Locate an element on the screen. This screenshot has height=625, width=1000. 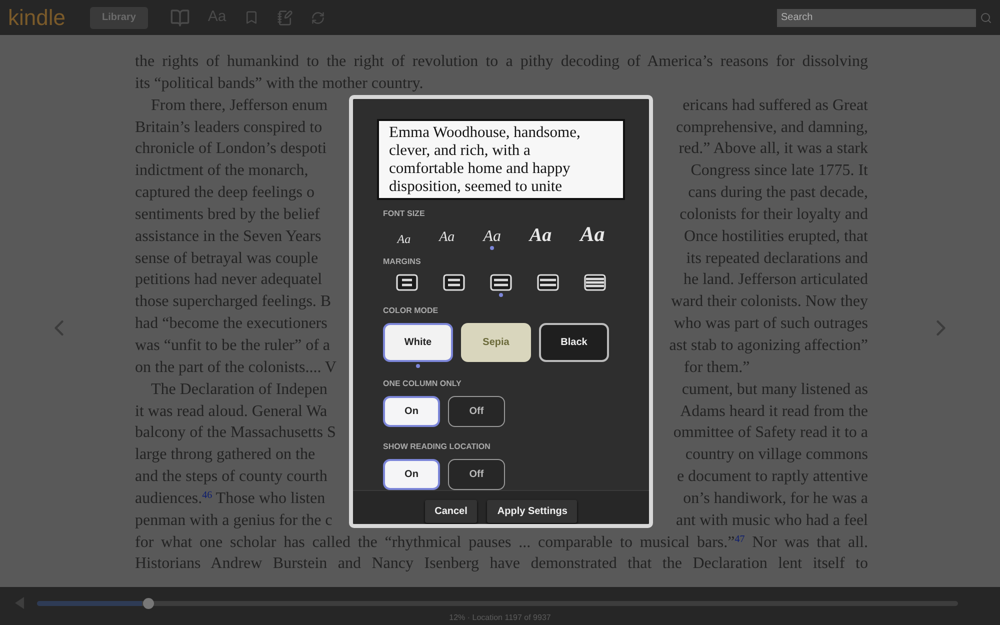
dialog-button: Apply Settings is located at coordinates (532, 511).